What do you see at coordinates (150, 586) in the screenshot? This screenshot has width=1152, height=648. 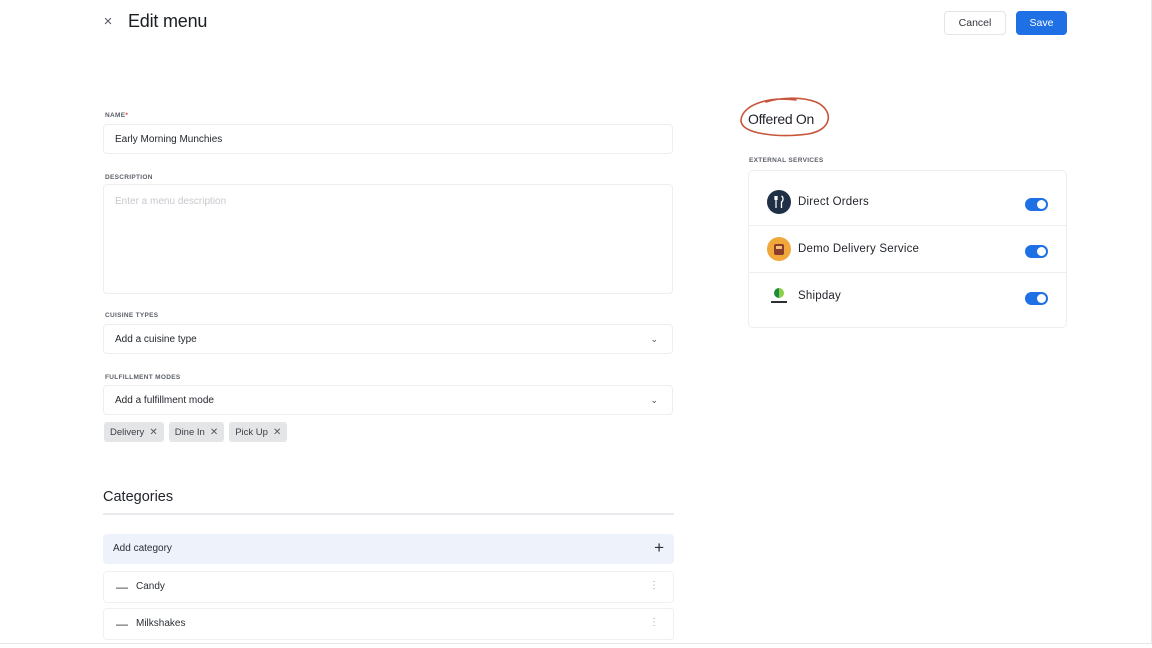 I see `category-name: Candy` at bounding box center [150, 586].